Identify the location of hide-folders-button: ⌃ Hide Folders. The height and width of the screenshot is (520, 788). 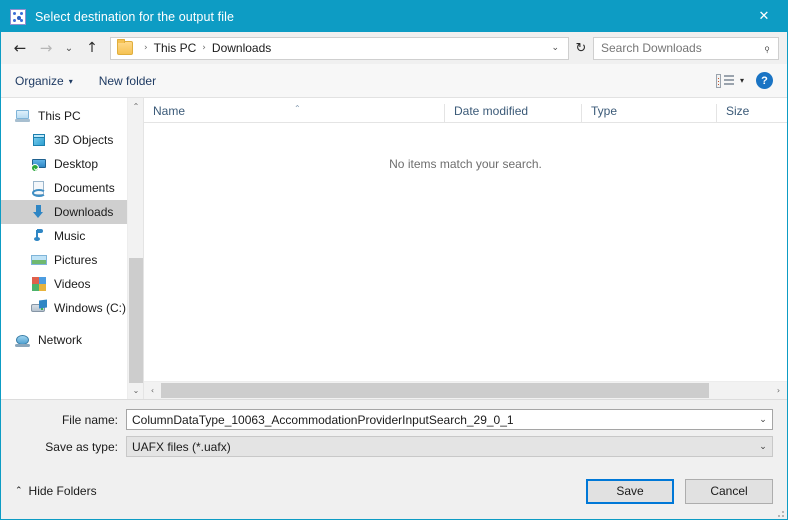
(56, 491).